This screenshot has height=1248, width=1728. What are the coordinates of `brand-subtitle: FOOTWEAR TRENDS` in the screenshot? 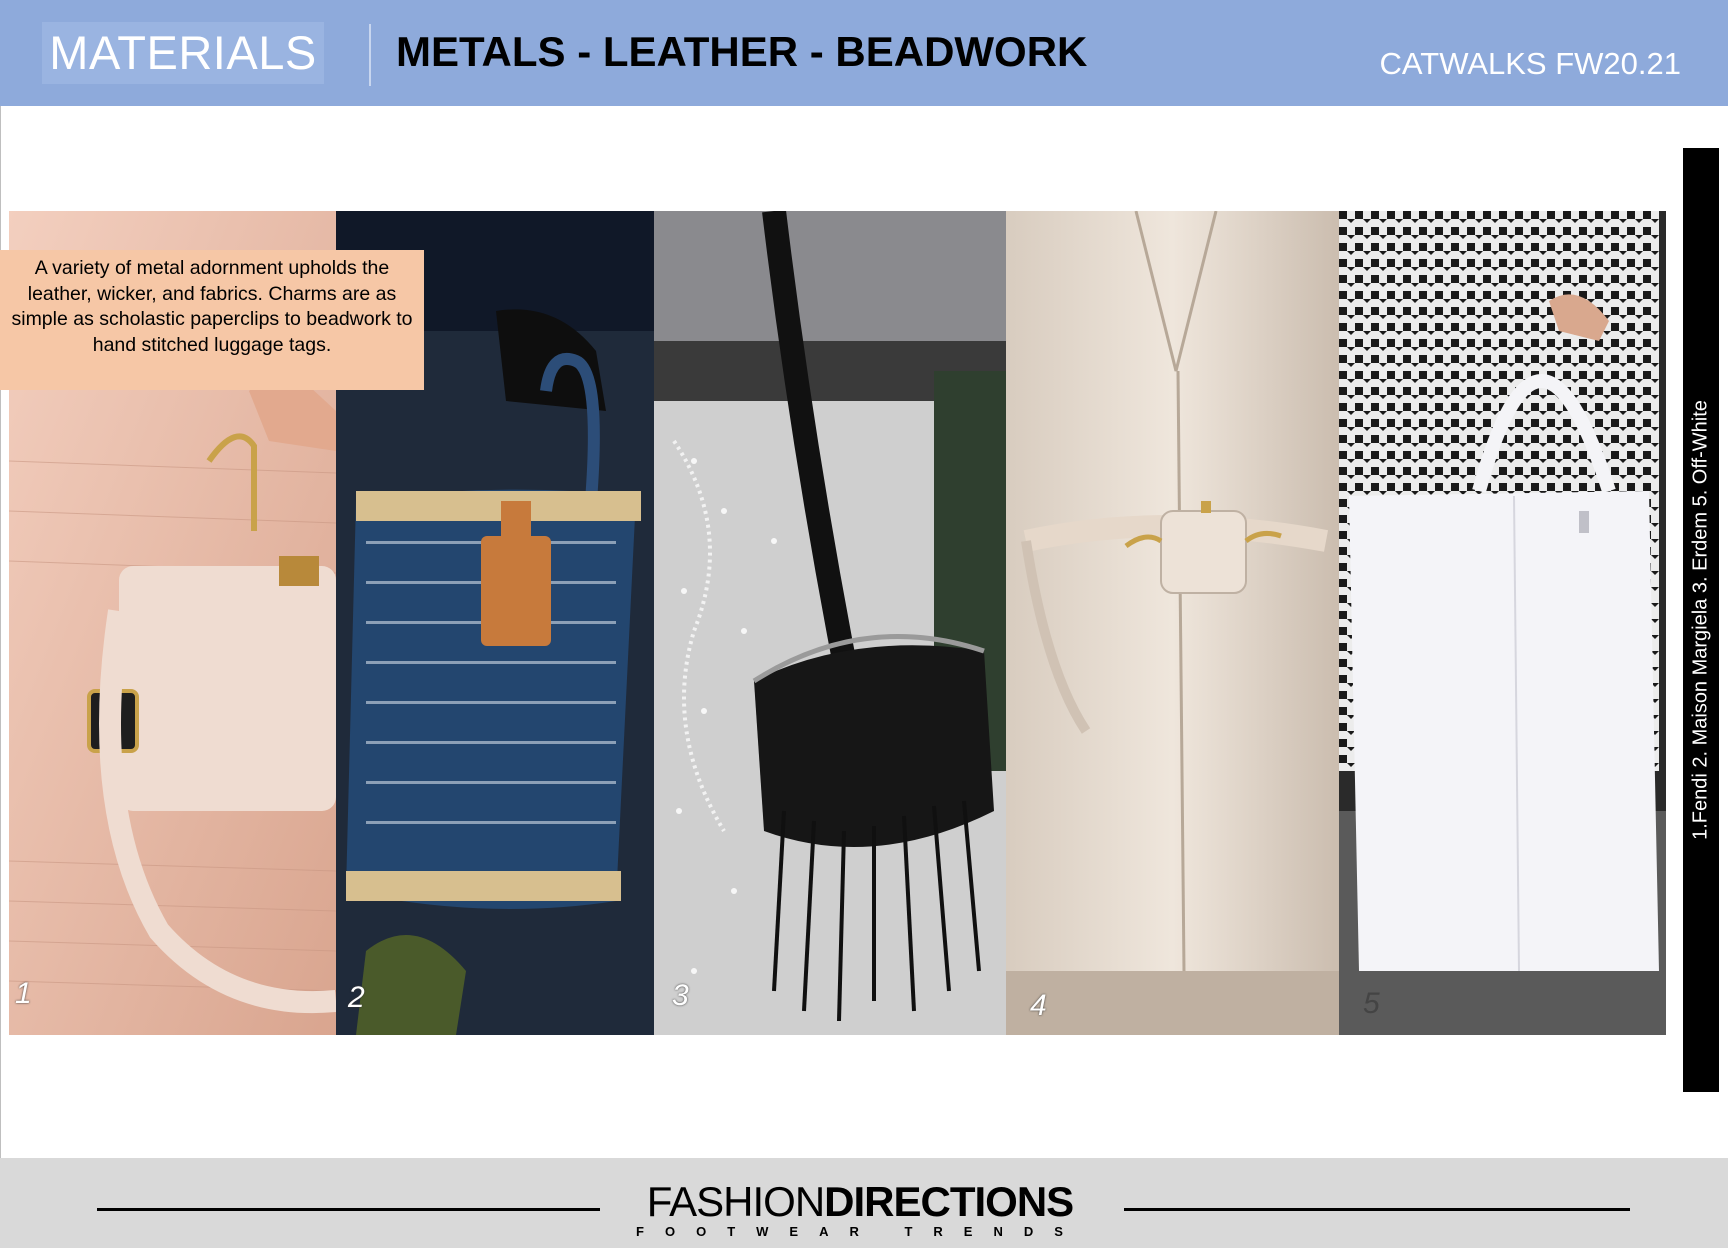 It's located at (860, 1231).